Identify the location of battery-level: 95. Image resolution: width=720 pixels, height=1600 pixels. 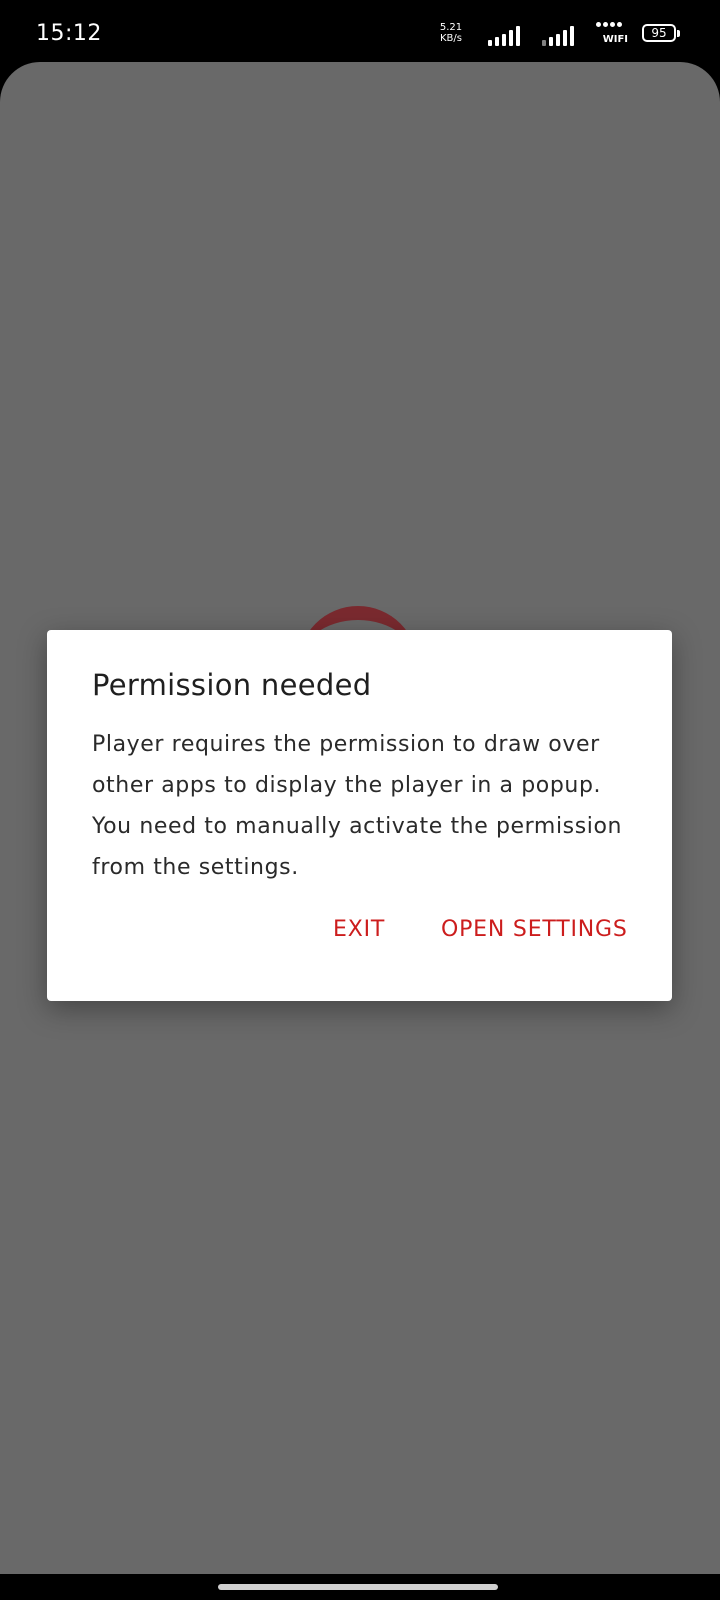
(659, 33).